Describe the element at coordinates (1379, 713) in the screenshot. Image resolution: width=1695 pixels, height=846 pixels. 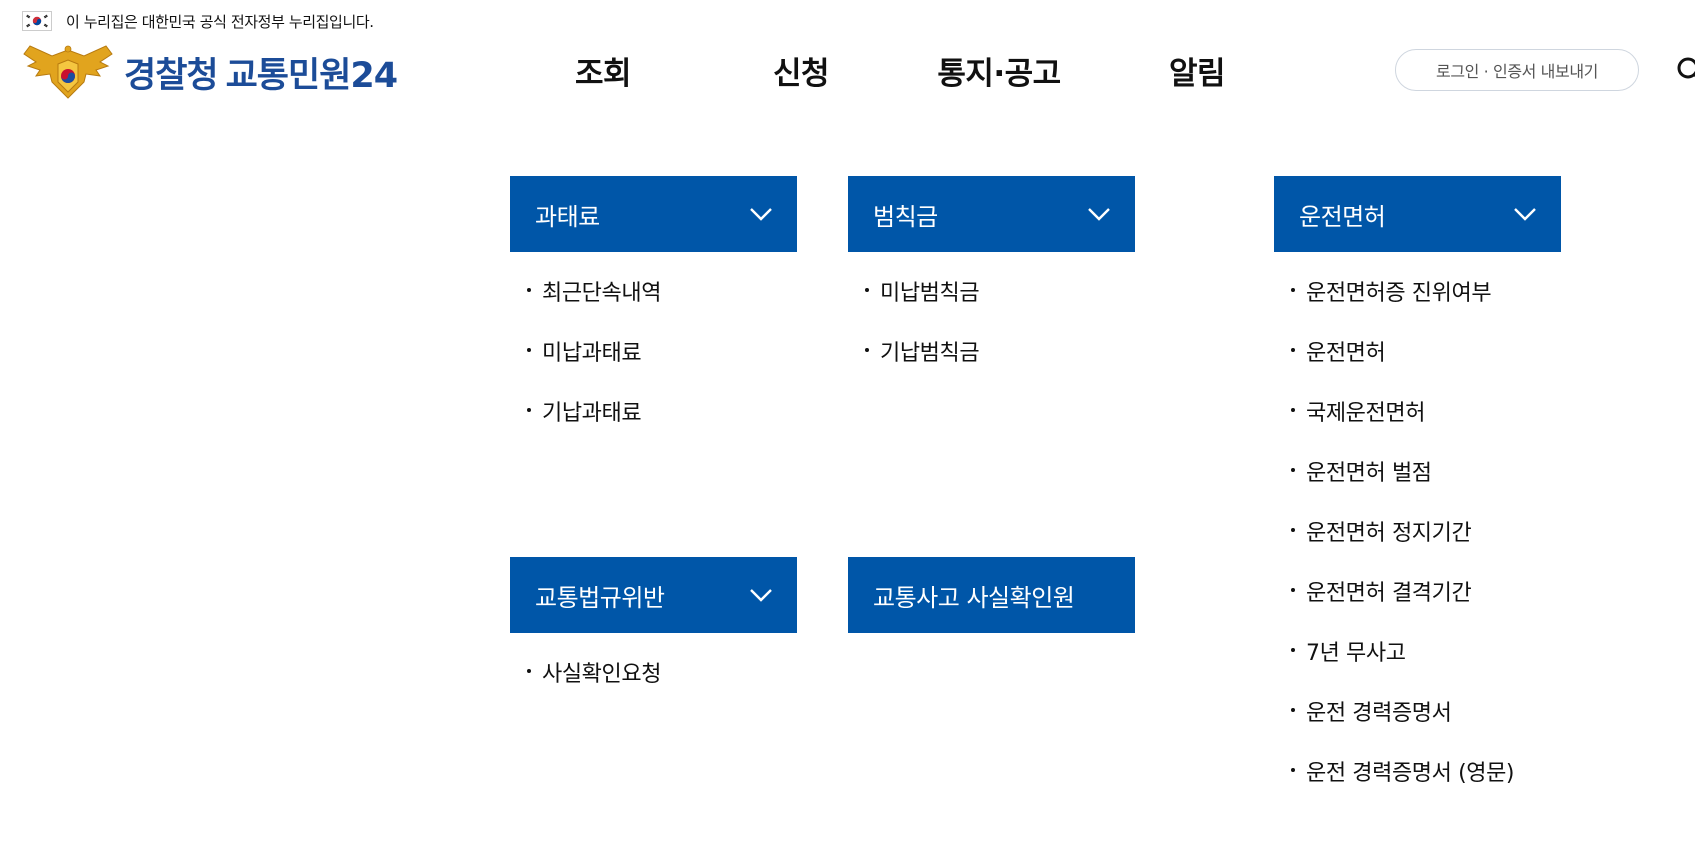
I see `submenu-item-label: 운전 경력증명서` at that location.